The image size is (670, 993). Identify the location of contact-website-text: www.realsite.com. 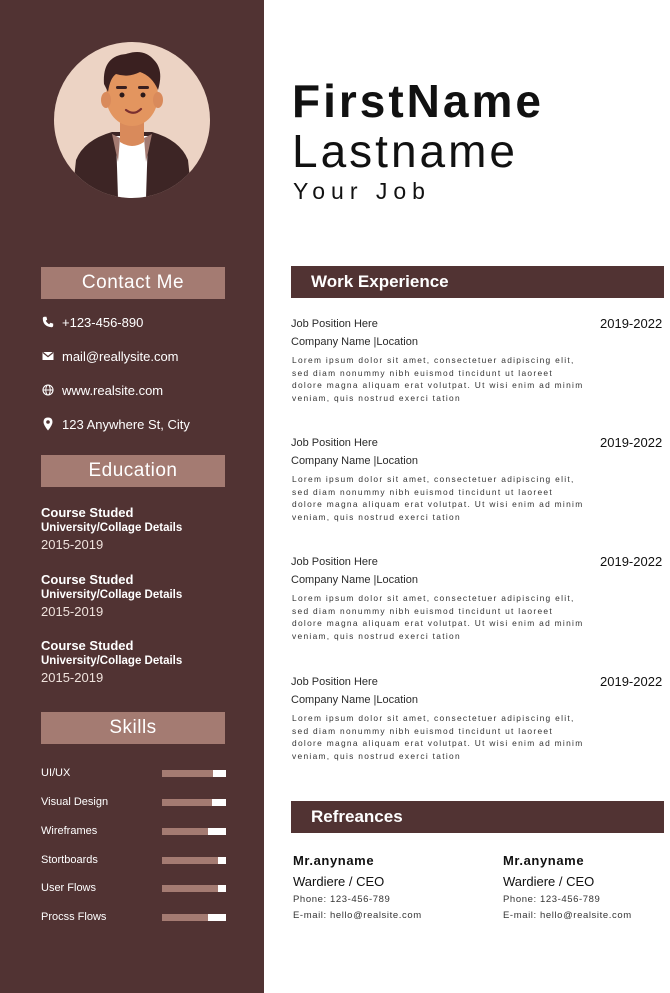
(113, 390).